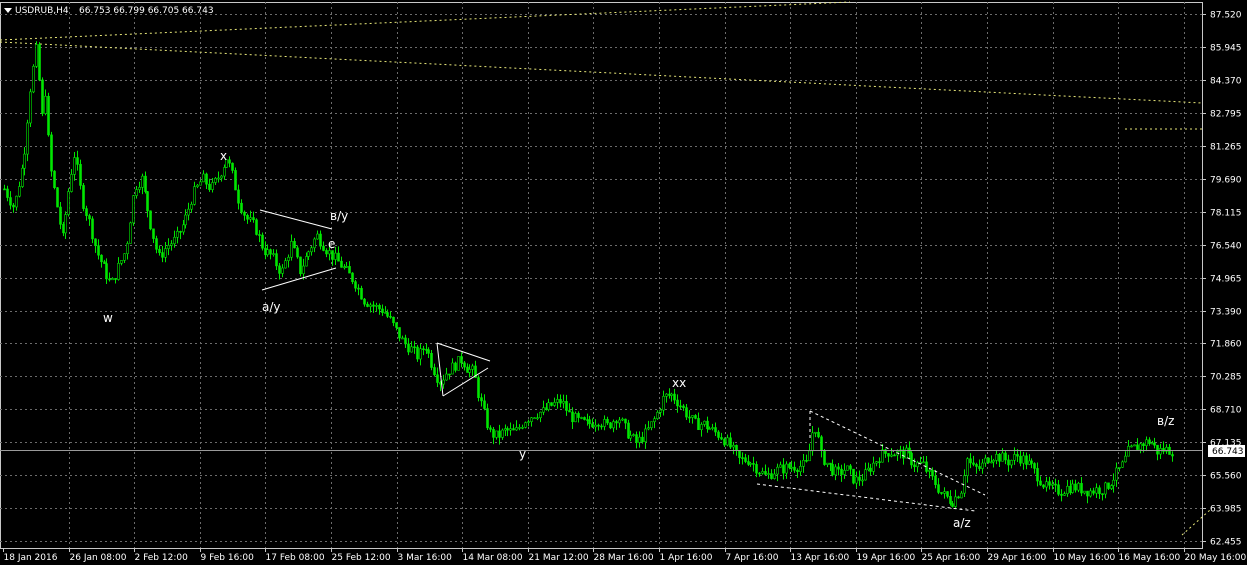 This screenshot has height=565, width=1247. I want to click on price-tick-label: 71.860, so click(1226, 345).